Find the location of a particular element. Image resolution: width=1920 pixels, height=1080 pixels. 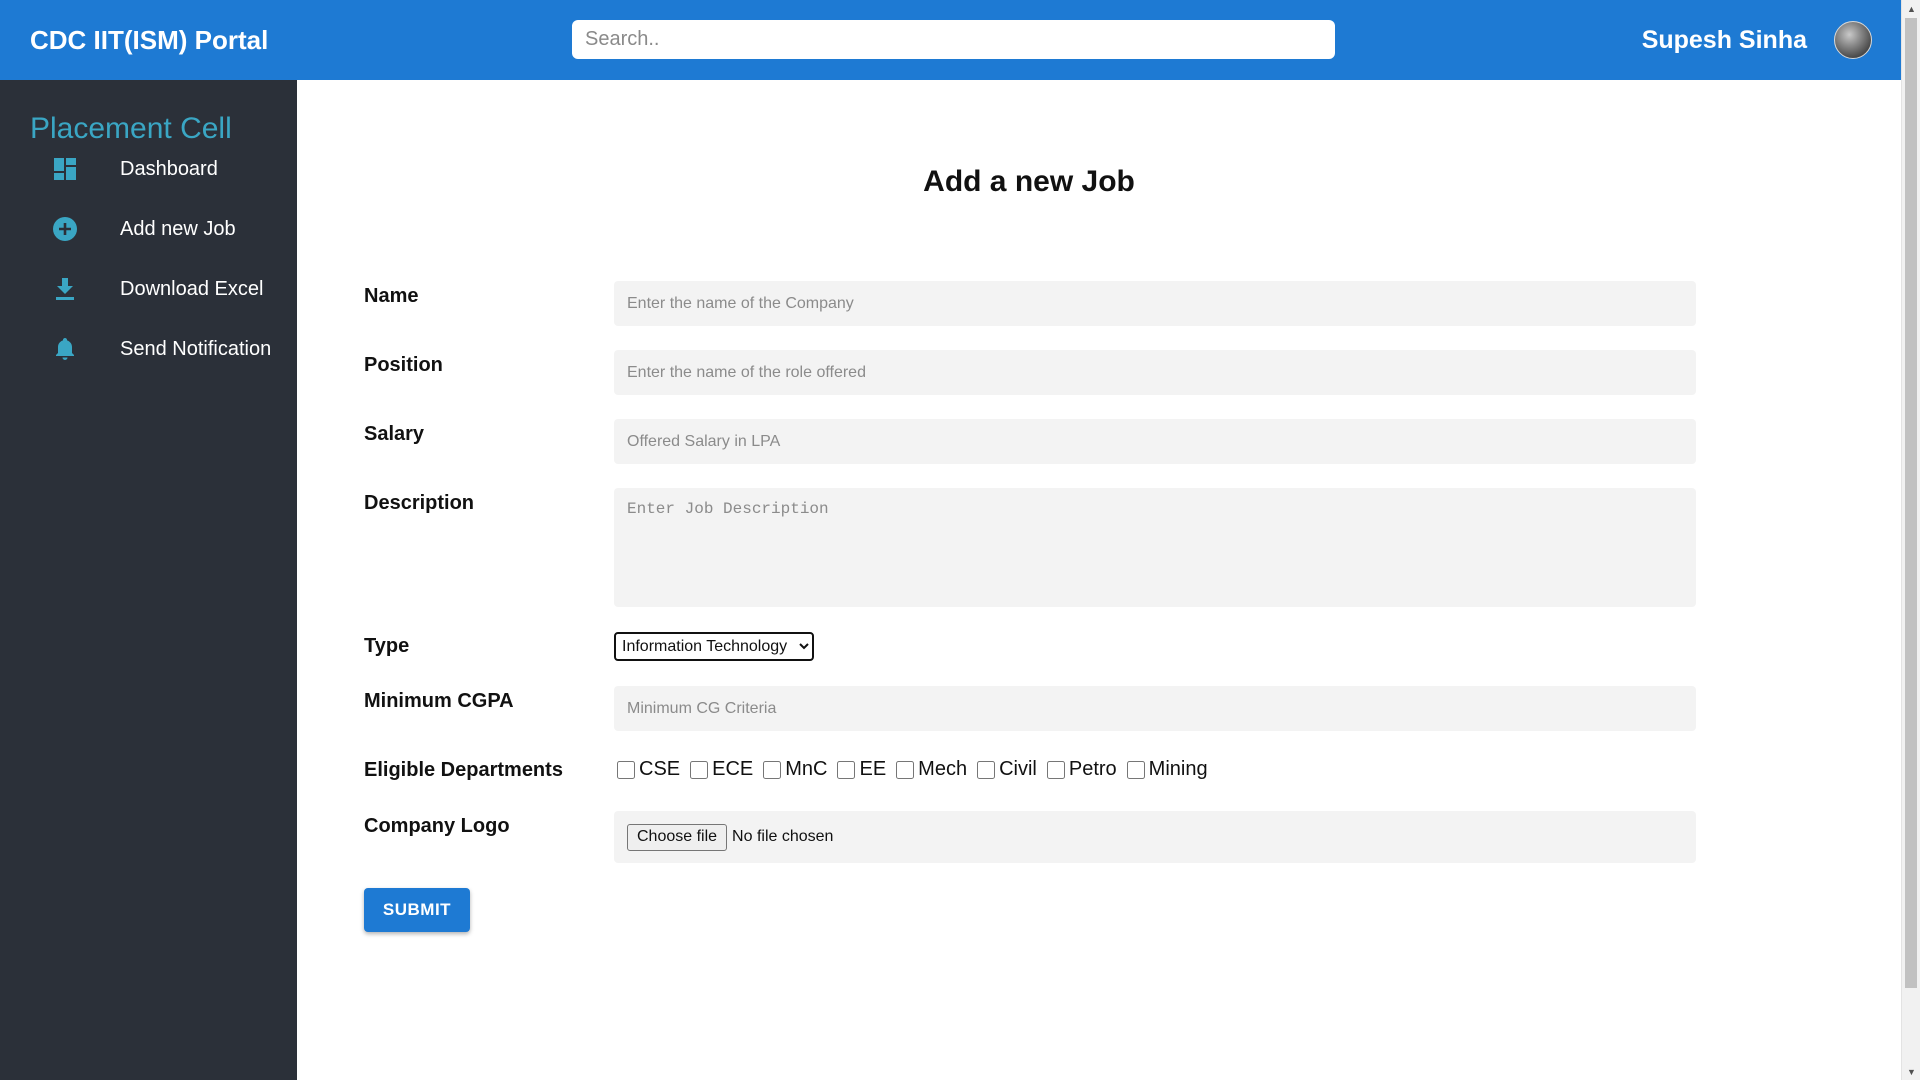

department-option-civil: Civil is located at coordinates (1007, 769).